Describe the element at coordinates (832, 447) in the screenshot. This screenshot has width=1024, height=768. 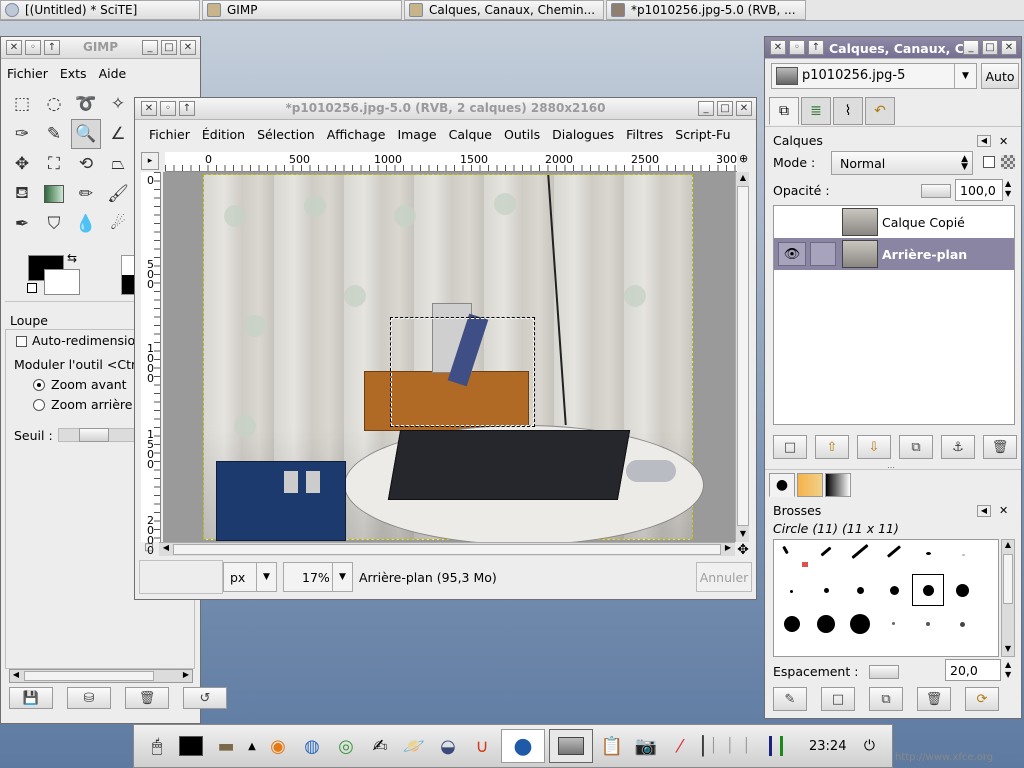
I see `raise-layer-icon: ⇧` at that location.